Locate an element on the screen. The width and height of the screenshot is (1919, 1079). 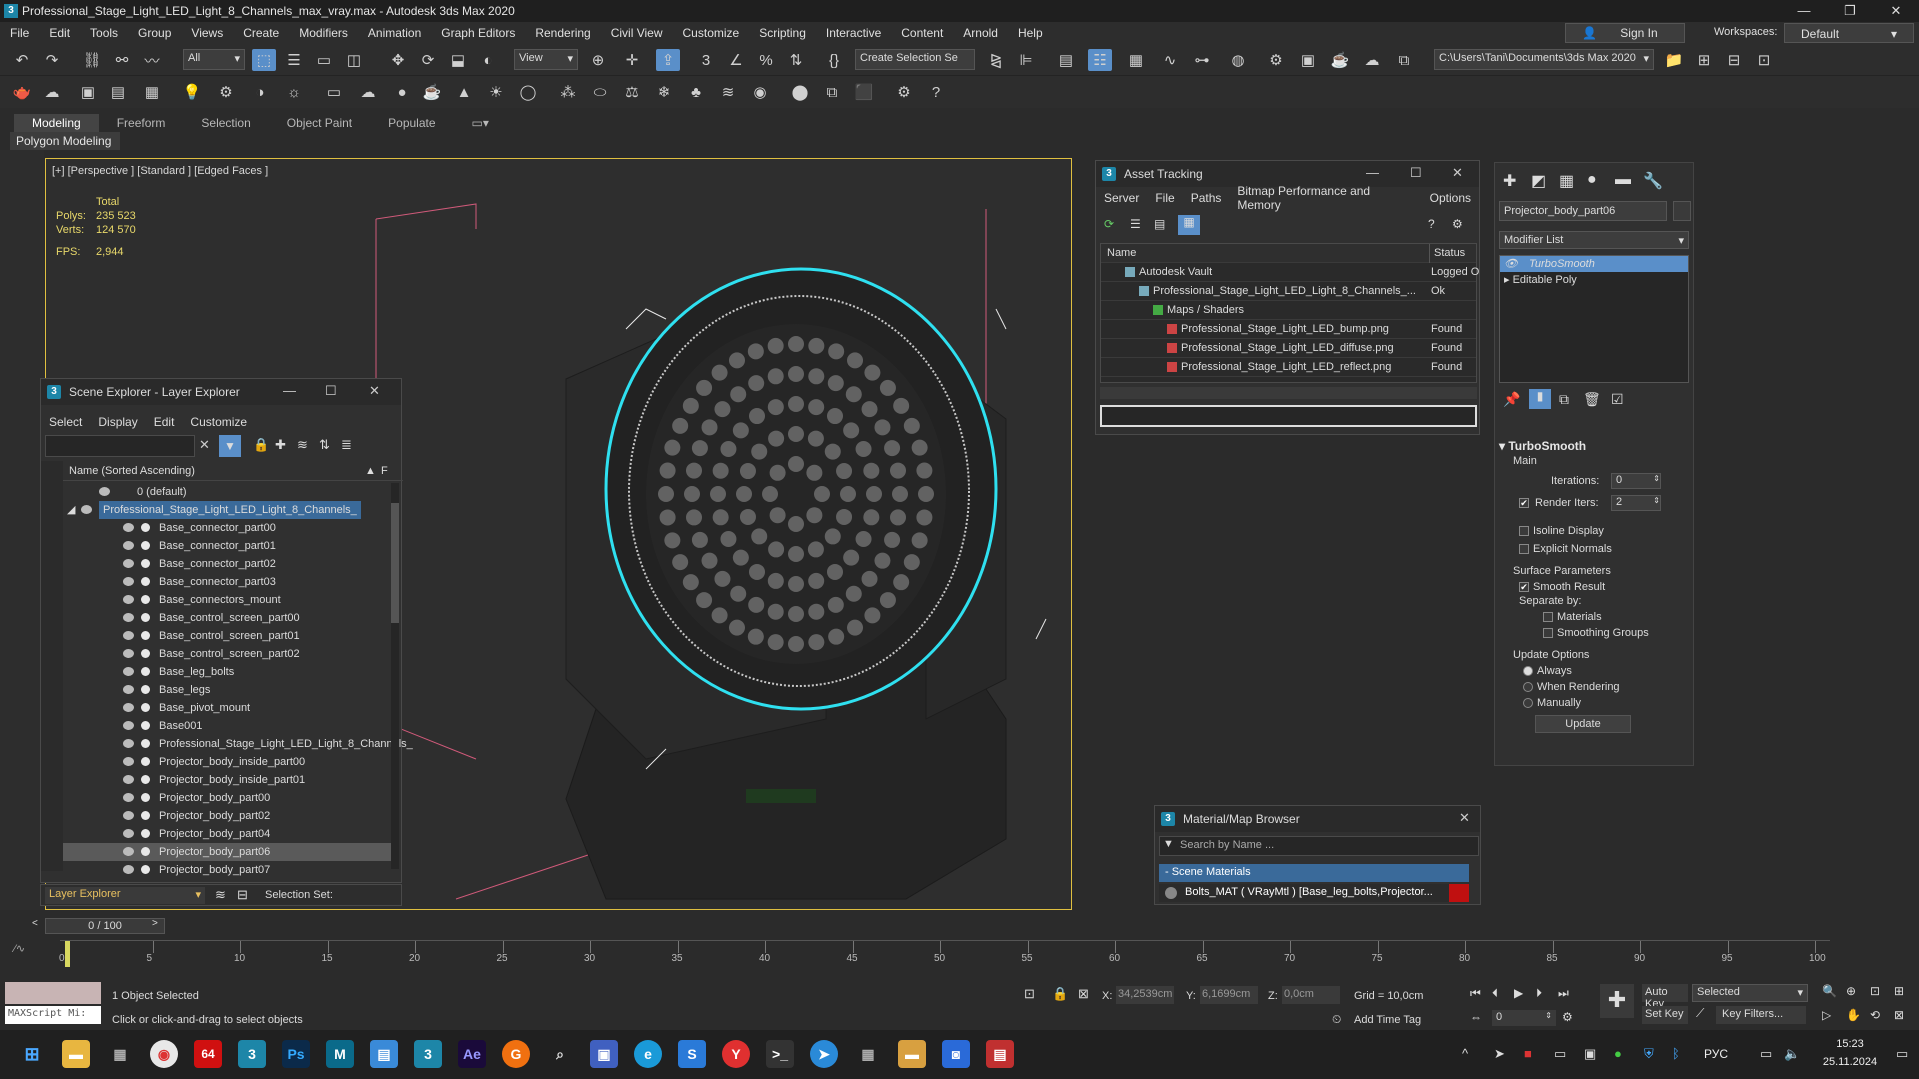
volume-icon: 🔈 is located at coordinates (1792, 1054).